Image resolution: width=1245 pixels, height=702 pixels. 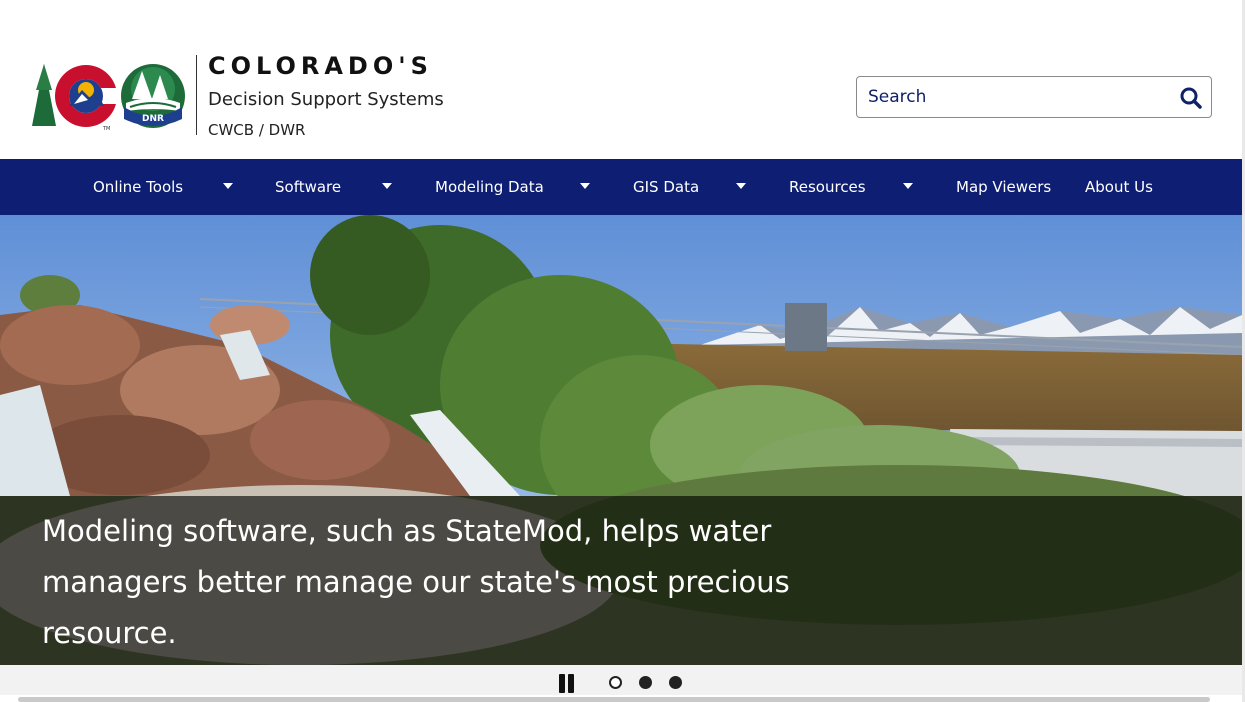 I want to click on search-icon, so click(x=1191, y=98).